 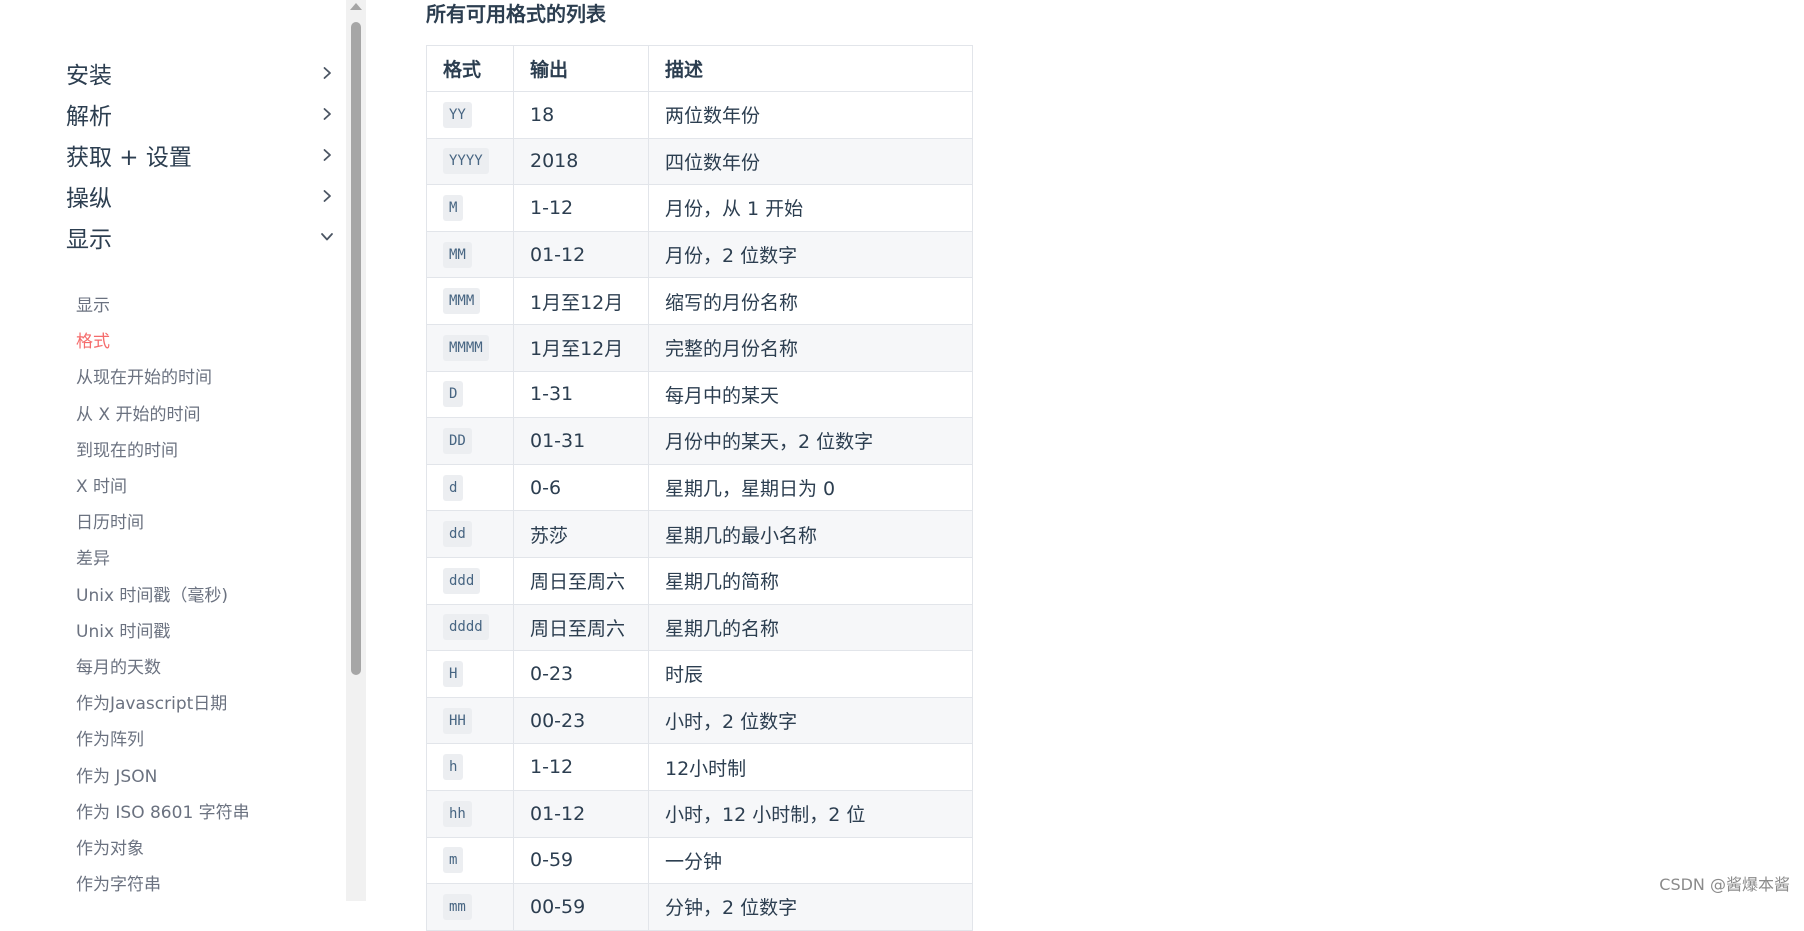 What do you see at coordinates (461, 301) in the screenshot?
I see `format-code: MMM` at bounding box center [461, 301].